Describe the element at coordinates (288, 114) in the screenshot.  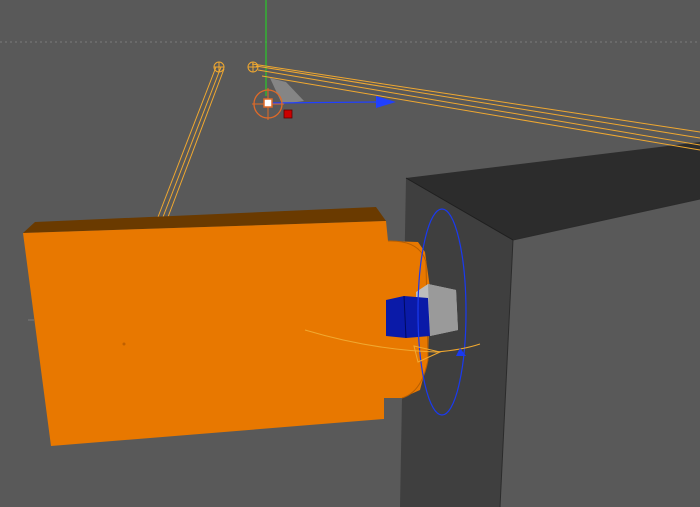
I see `gizmo-handle` at that location.